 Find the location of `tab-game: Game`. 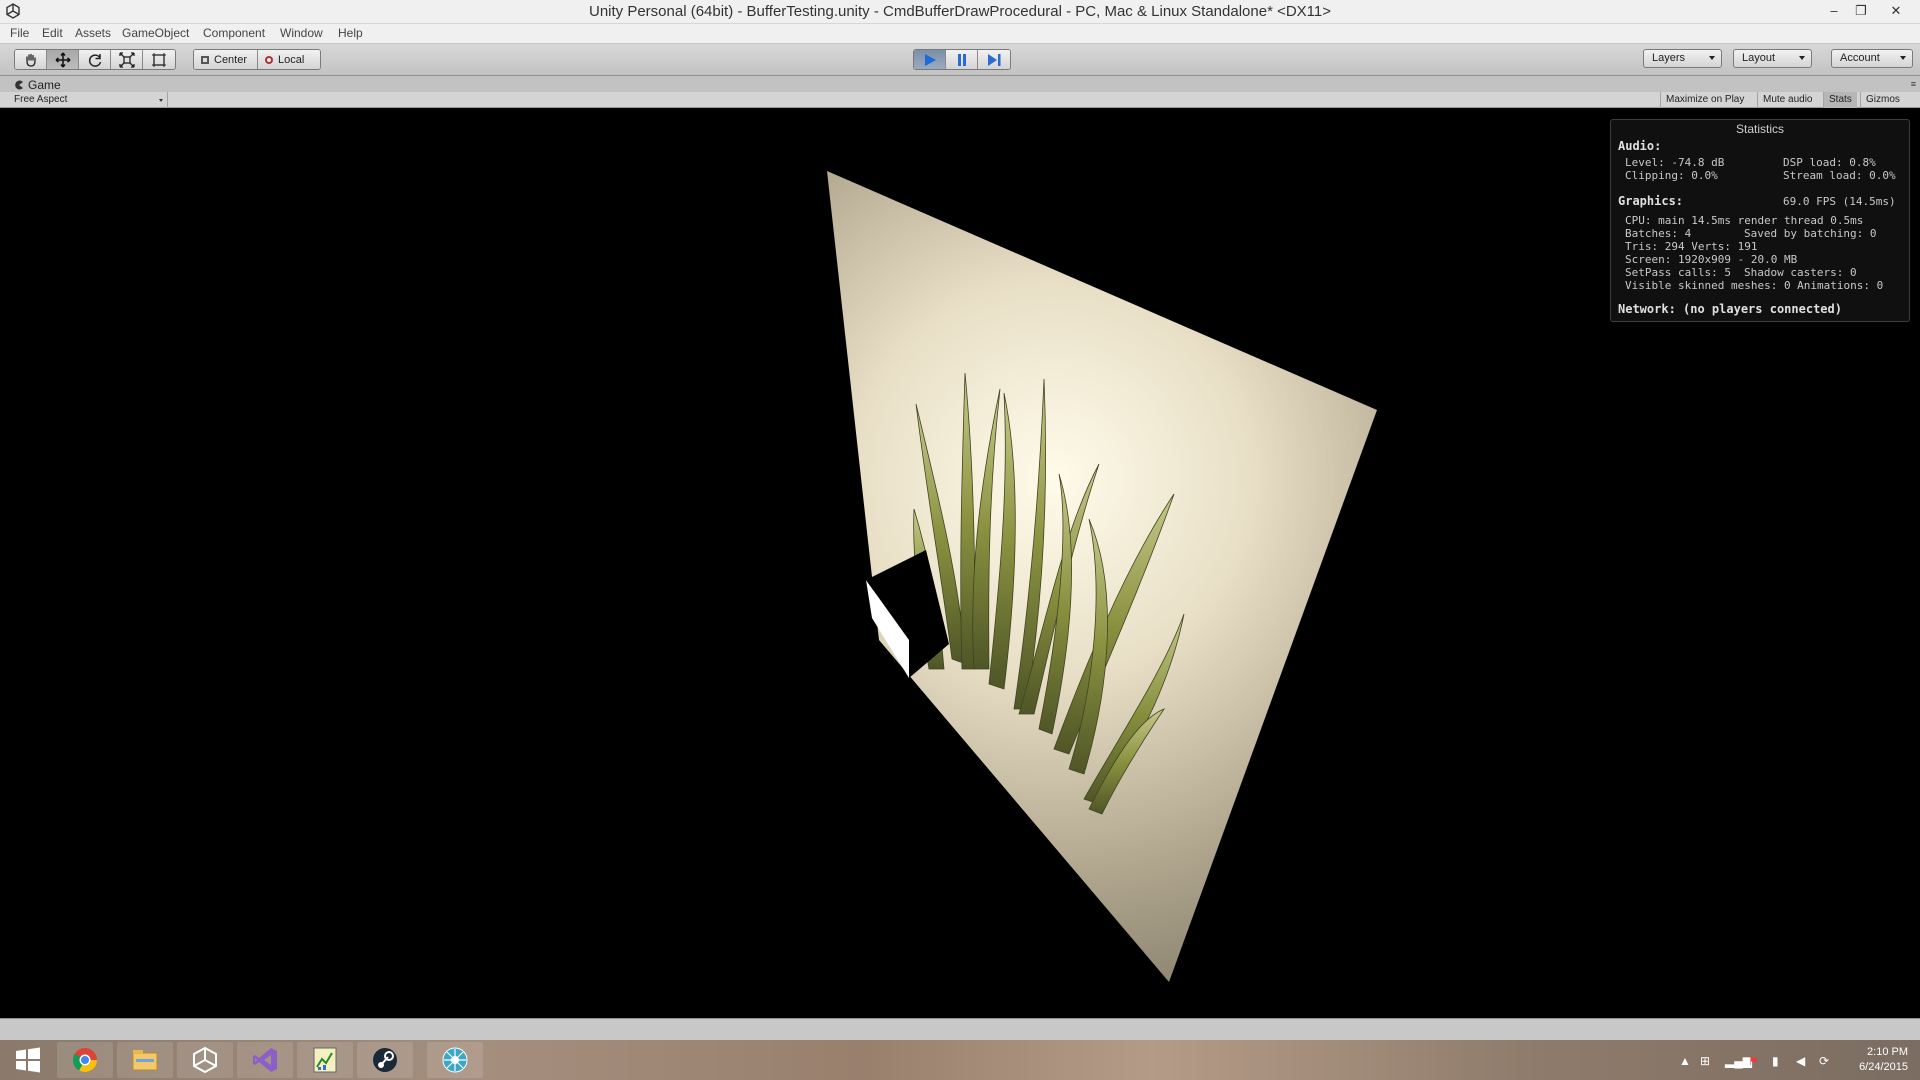

tab-game: Game is located at coordinates (37, 84).